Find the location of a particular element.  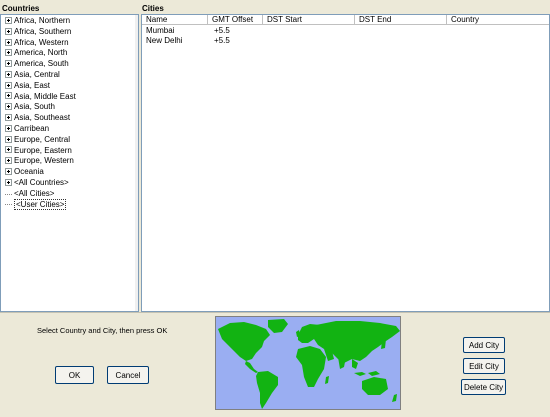

tree-item: Carribean is located at coordinates (69, 129).